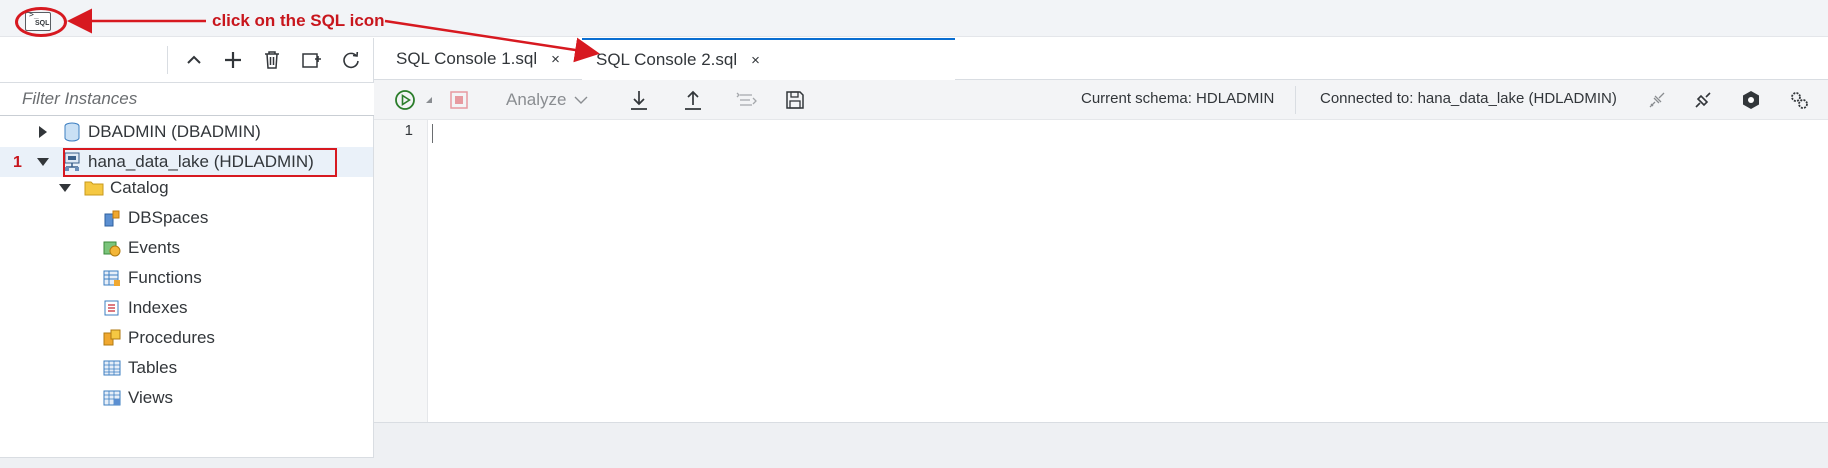 This screenshot has height=468, width=1828. I want to click on connected-to-text: Connected to: hana_data_lake (HDLADMIN), so click(1468, 98).